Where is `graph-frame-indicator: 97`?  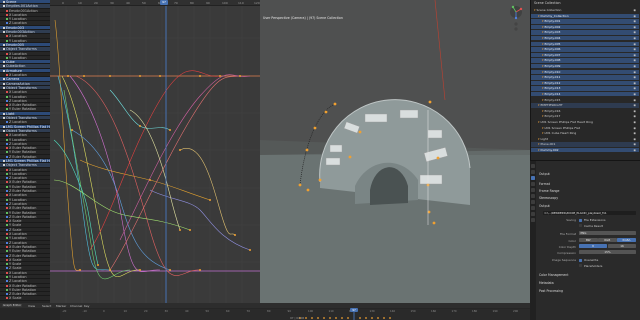
graph-frame-indicator: 97 is located at coordinates (164, 2).